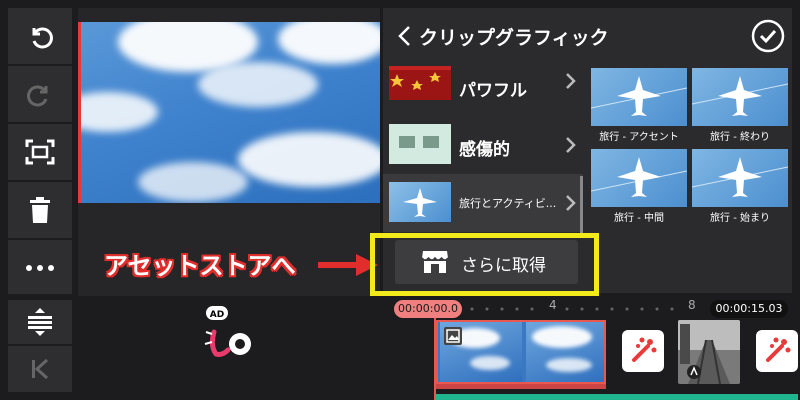  What do you see at coordinates (493, 91) in the screenshot?
I see `category-label: パワフル` at bounding box center [493, 91].